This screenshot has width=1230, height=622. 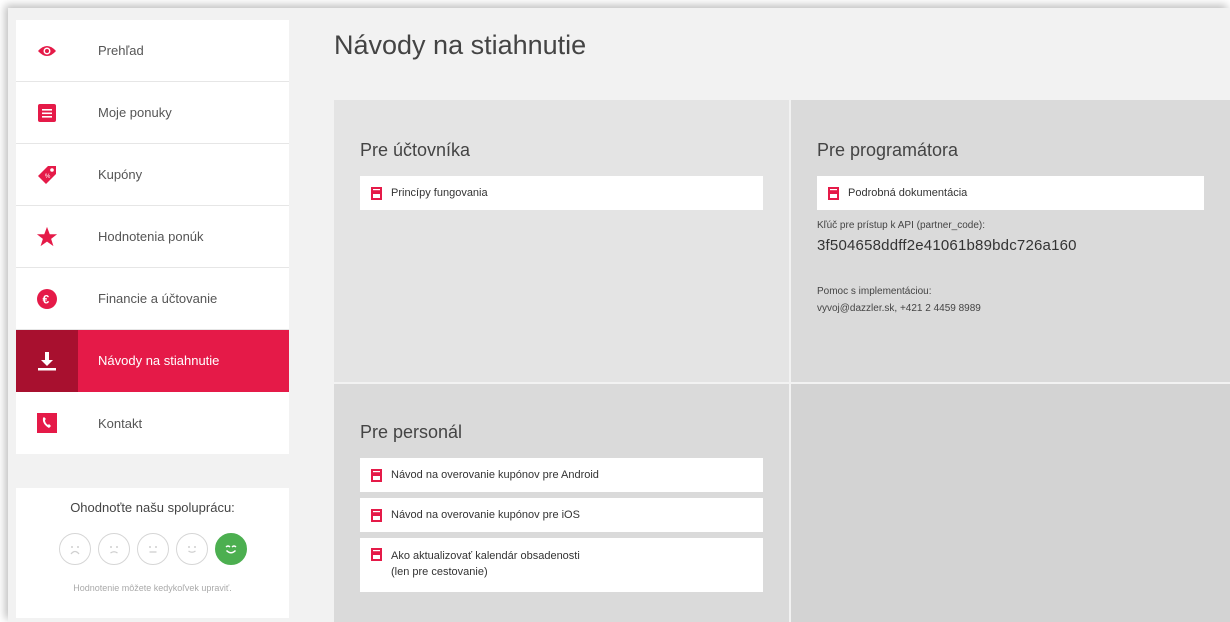 I want to click on sidebar-item-hodnotenia: Hodnotenia ponúk, so click(x=152, y=237).